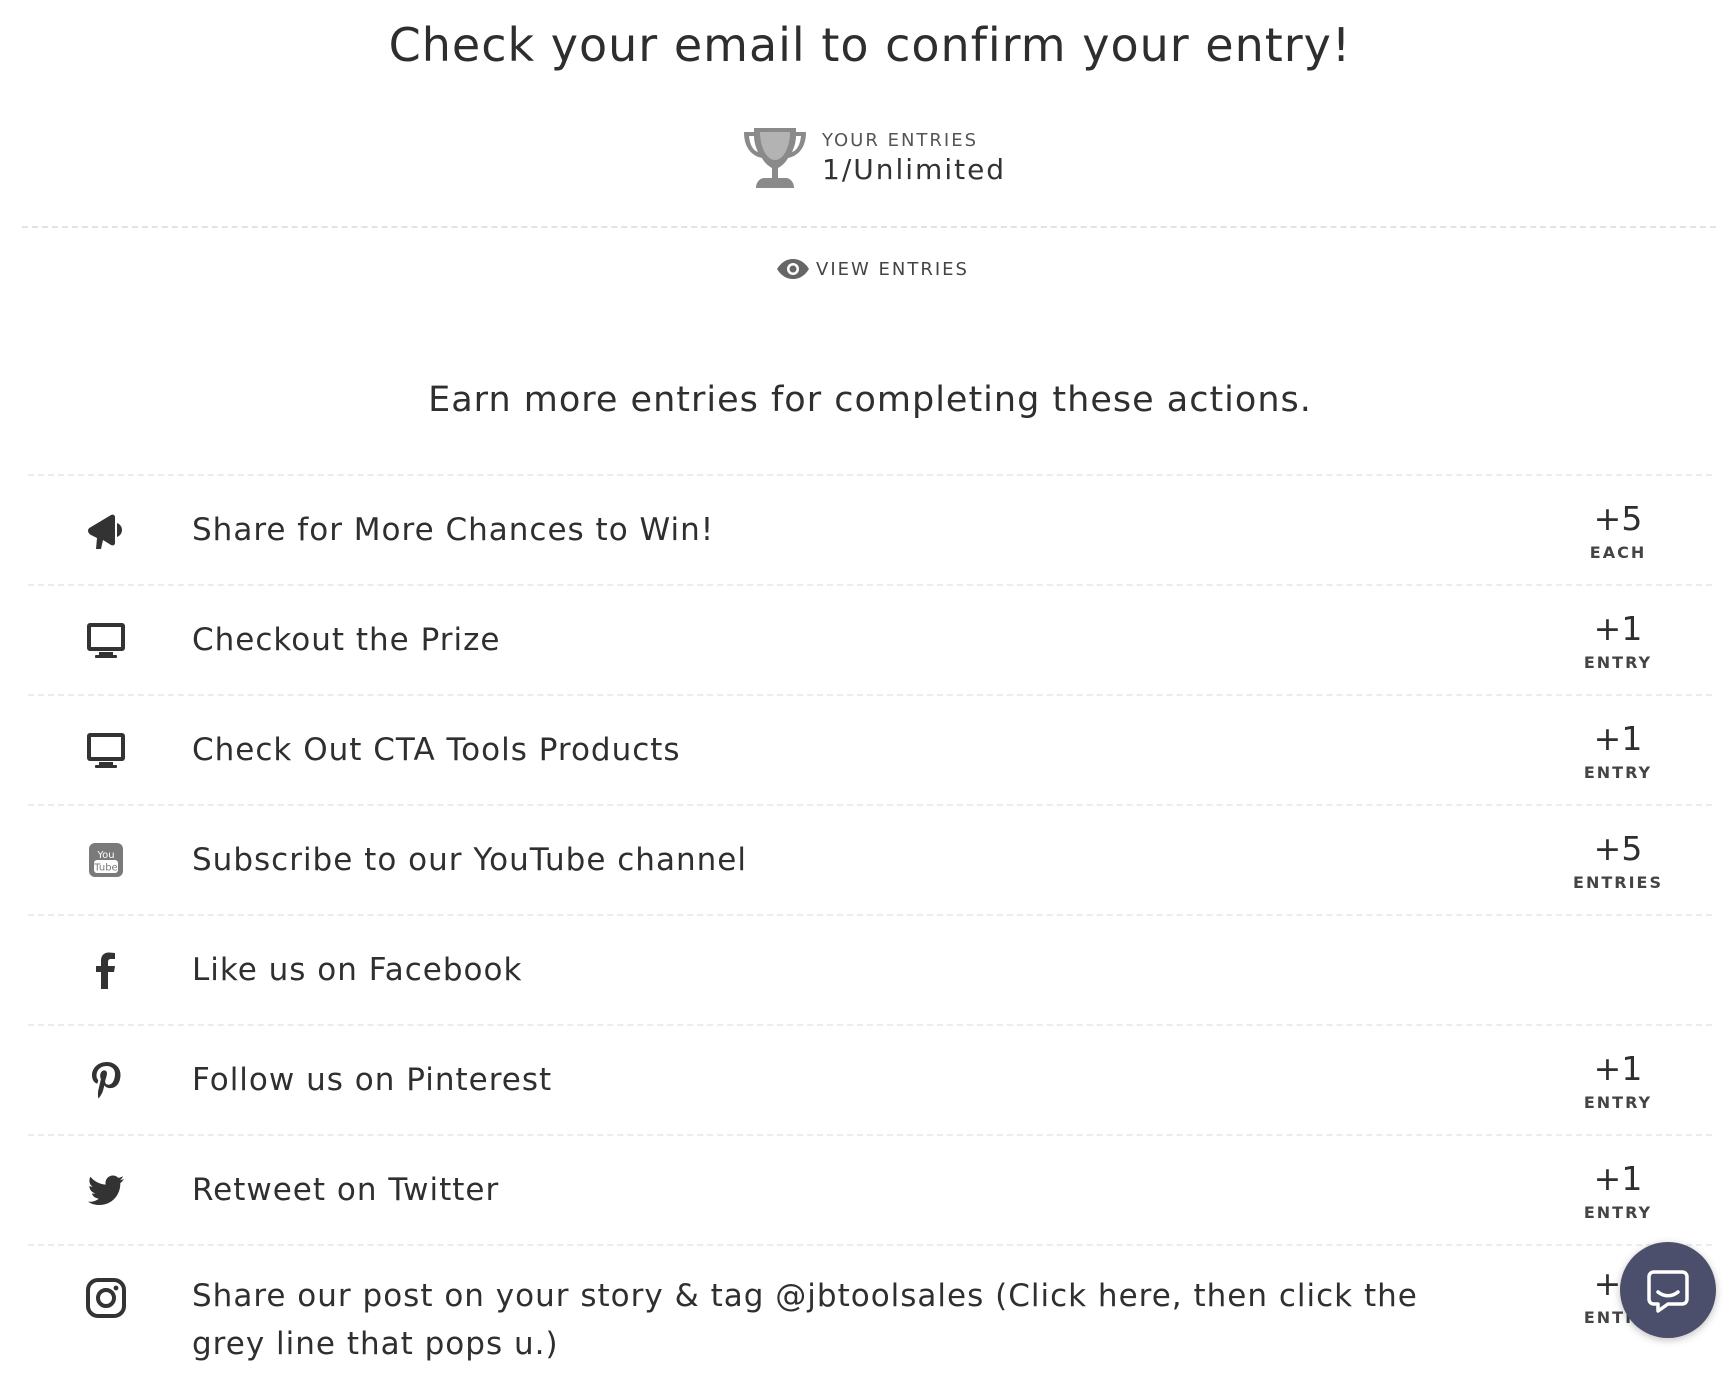 The image size is (1732, 1386). What do you see at coordinates (870, 531) in the screenshot?
I see `action-row-share: Share for More Chances to Win! +5 EACH` at bounding box center [870, 531].